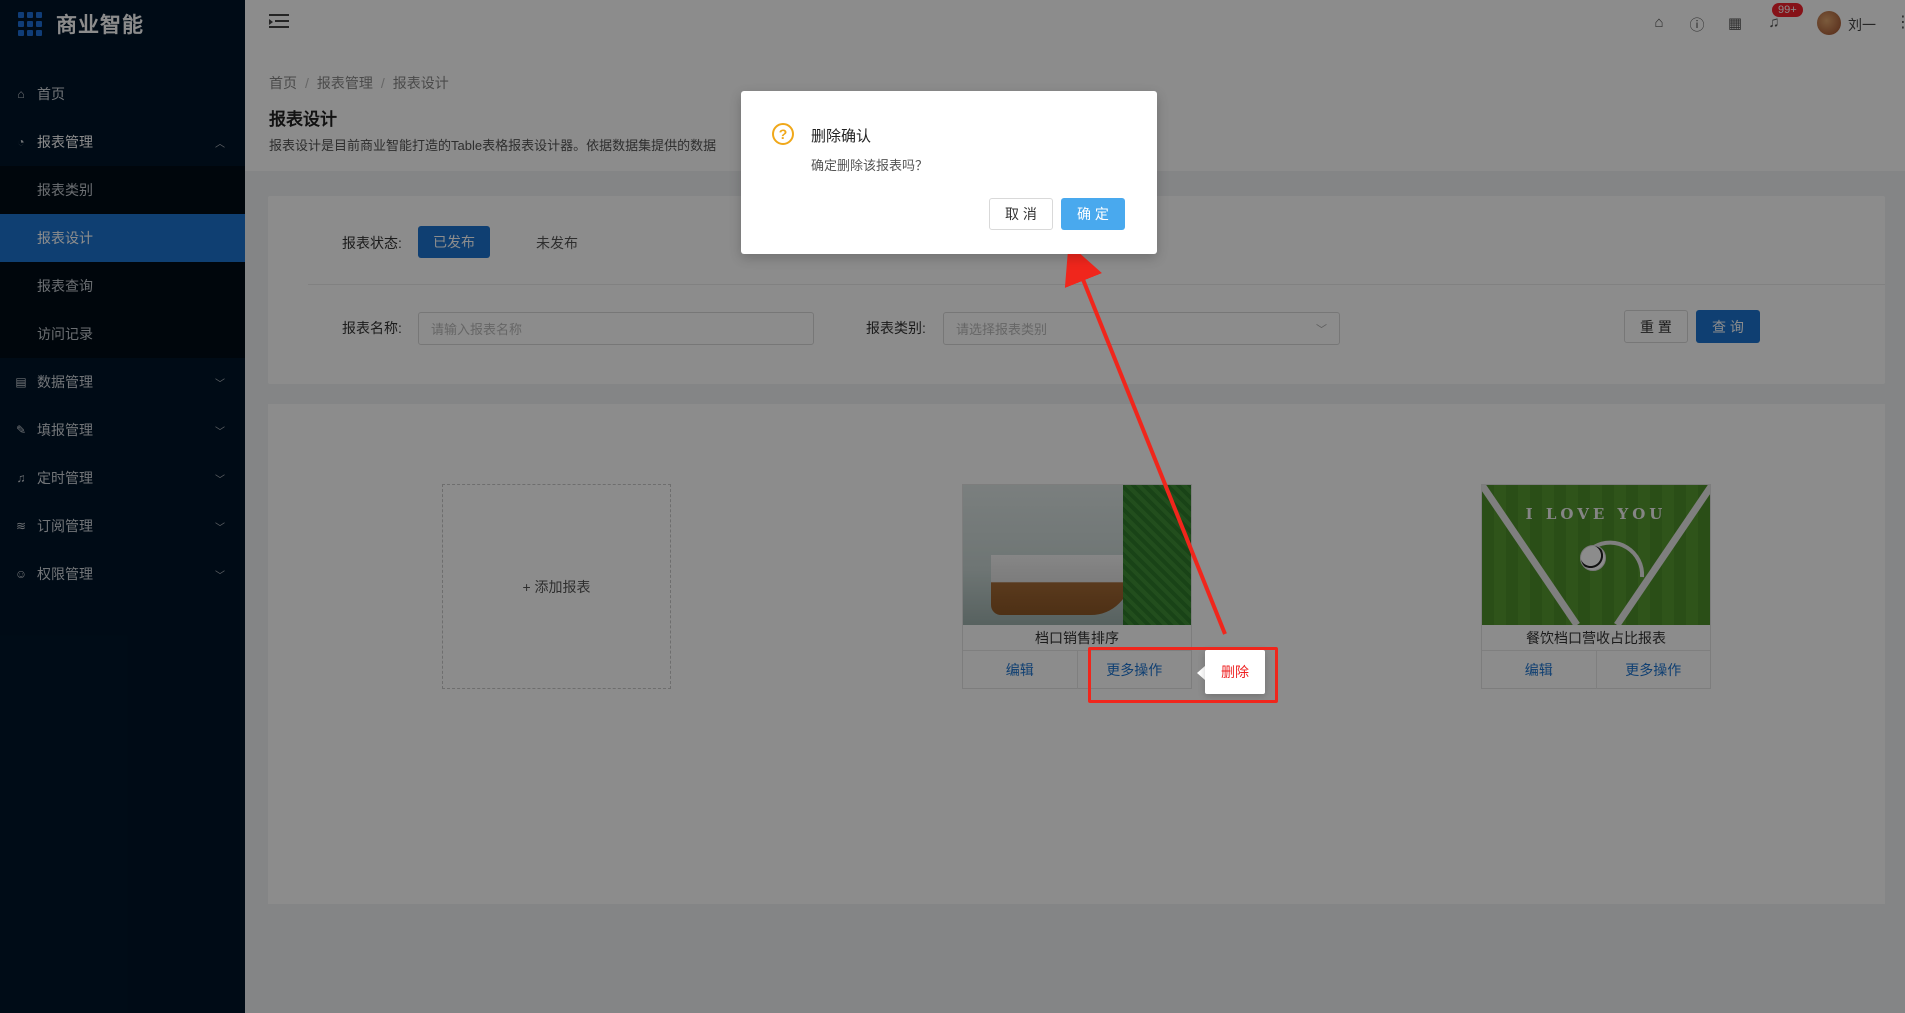  What do you see at coordinates (1021, 214) in the screenshot?
I see `cancel-button: 取 消` at bounding box center [1021, 214].